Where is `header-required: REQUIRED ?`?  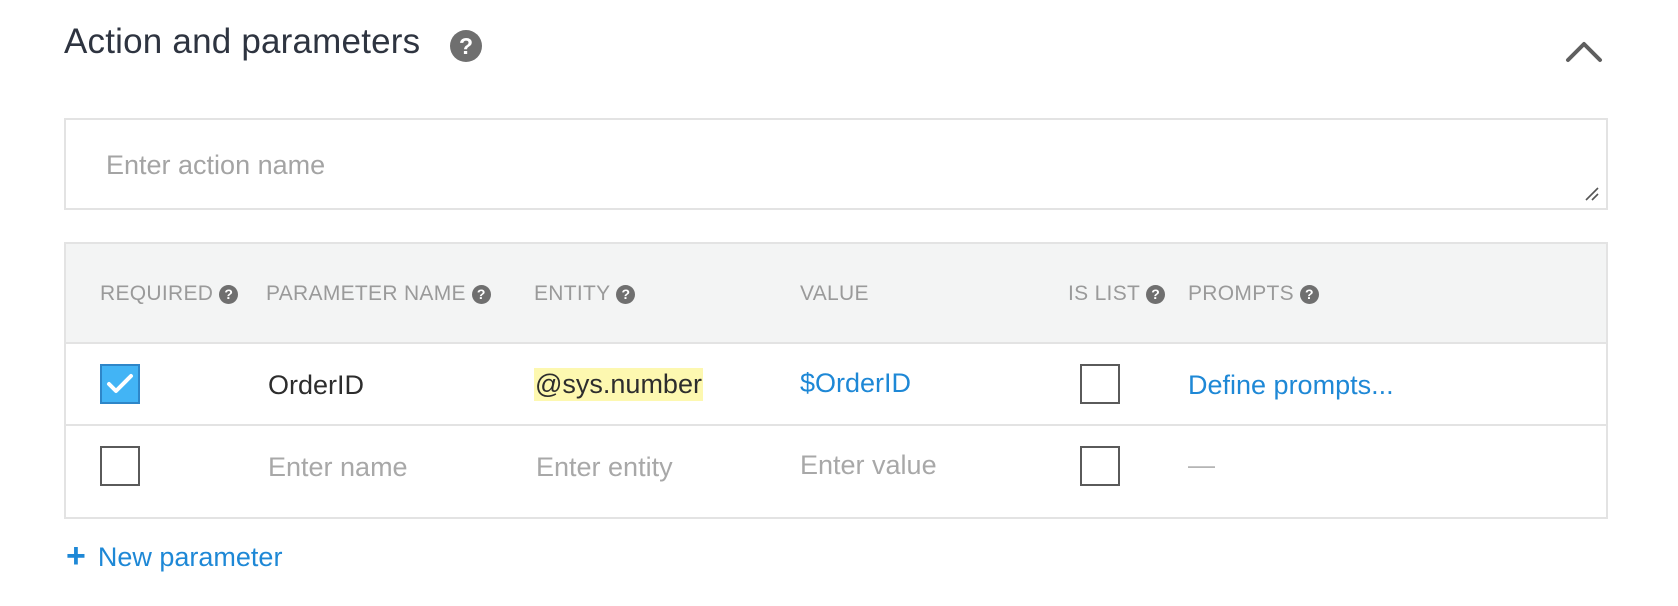
header-required: REQUIRED ? is located at coordinates (169, 294).